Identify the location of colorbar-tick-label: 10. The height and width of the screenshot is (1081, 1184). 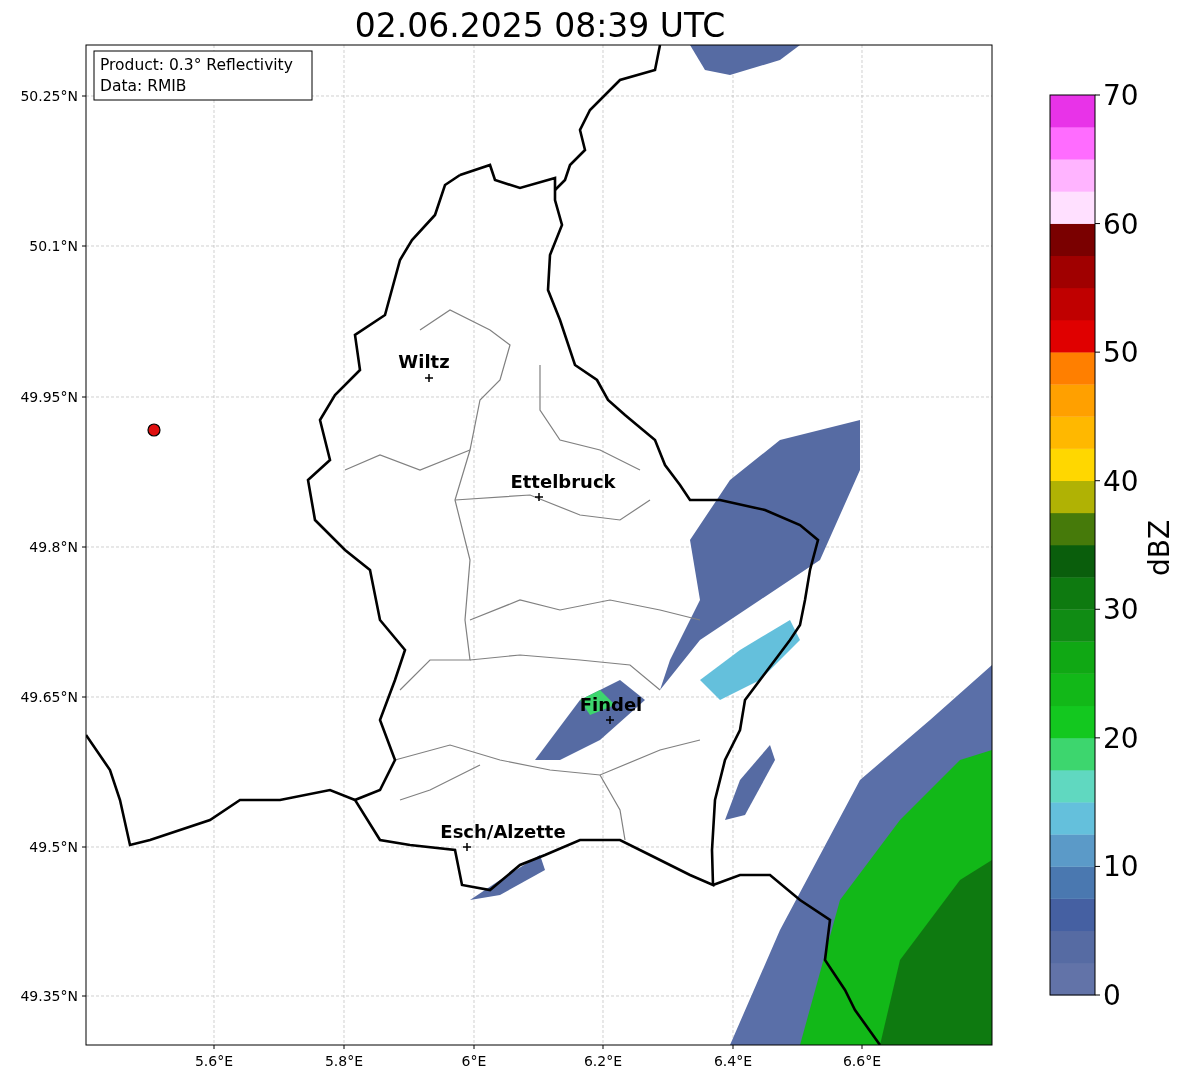
(1121, 867).